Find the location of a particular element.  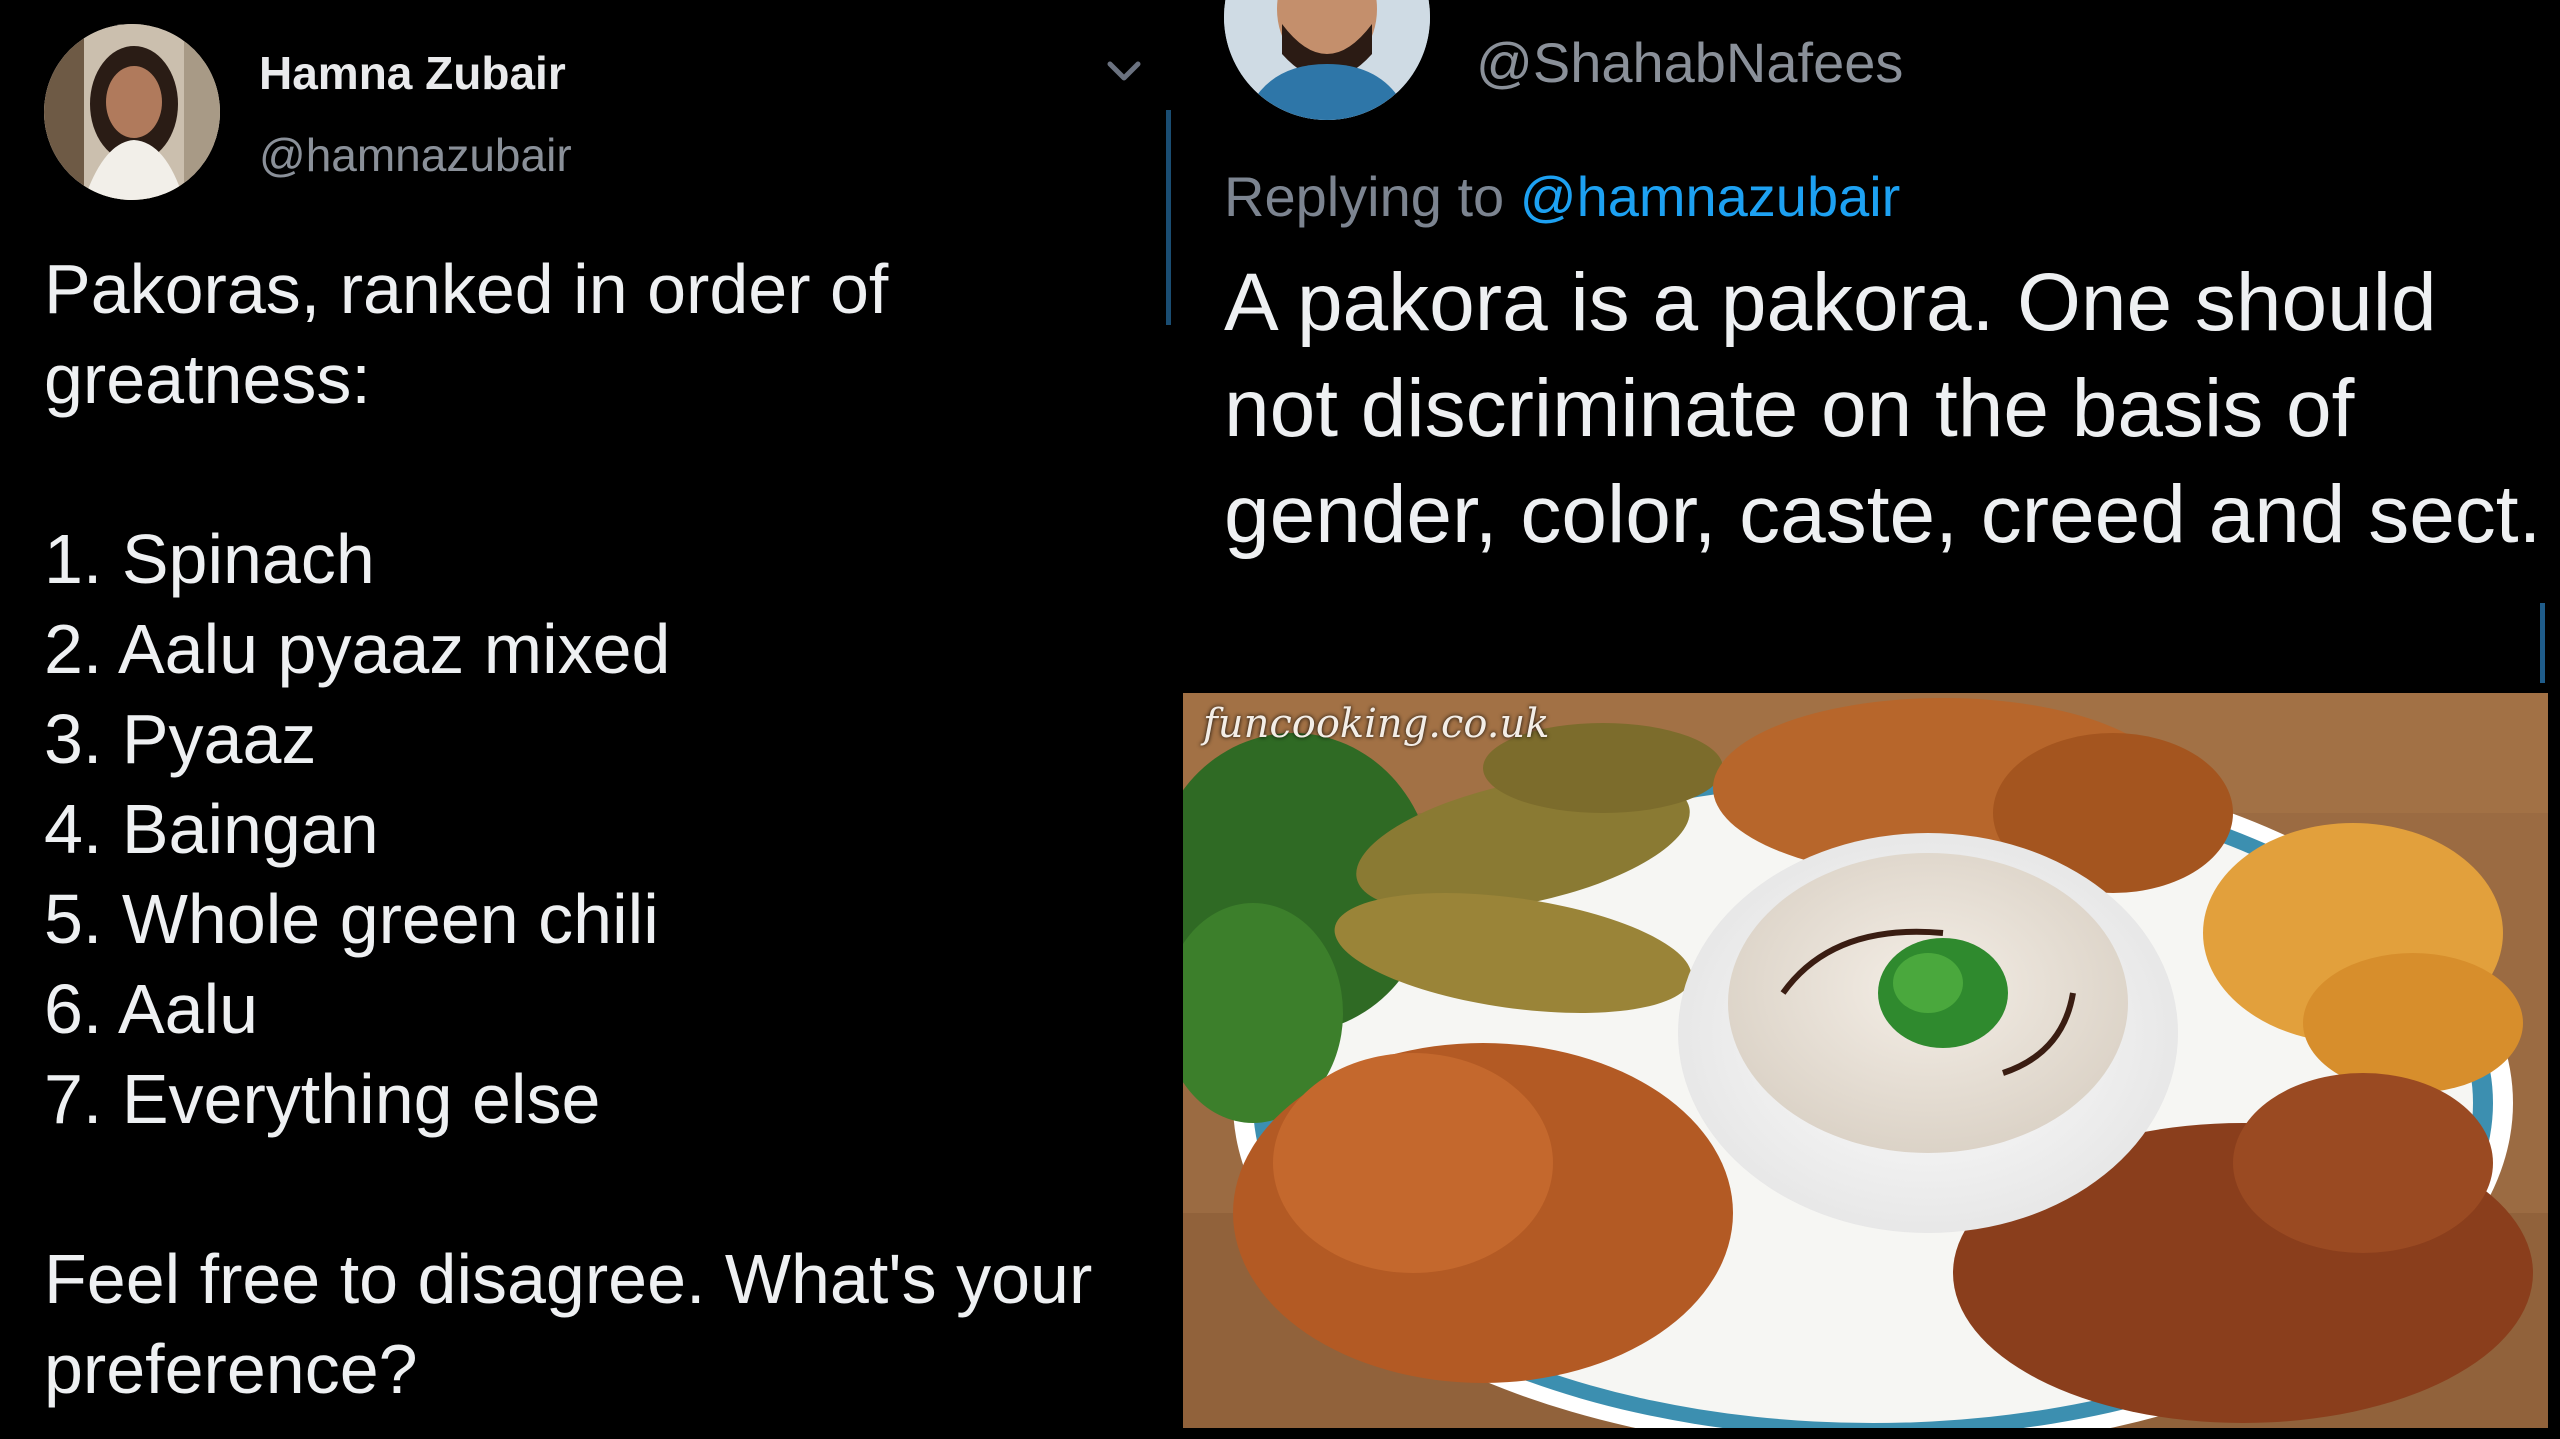

replying-prefix: Replying to is located at coordinates (1364, 196).